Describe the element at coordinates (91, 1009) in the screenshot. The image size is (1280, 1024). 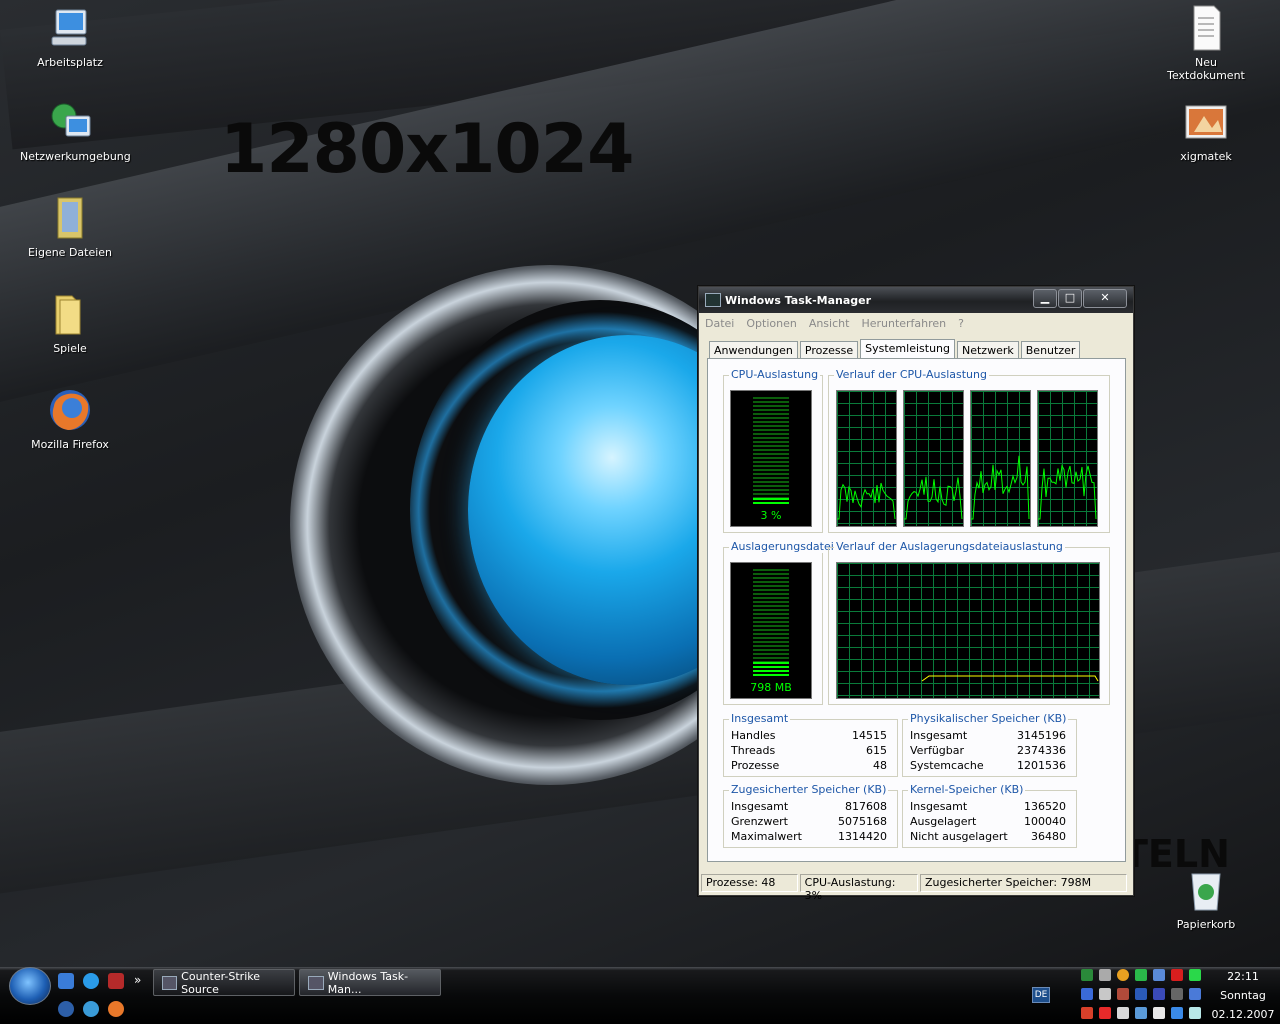
I see `quicklaunch-globe-icon` at that location.